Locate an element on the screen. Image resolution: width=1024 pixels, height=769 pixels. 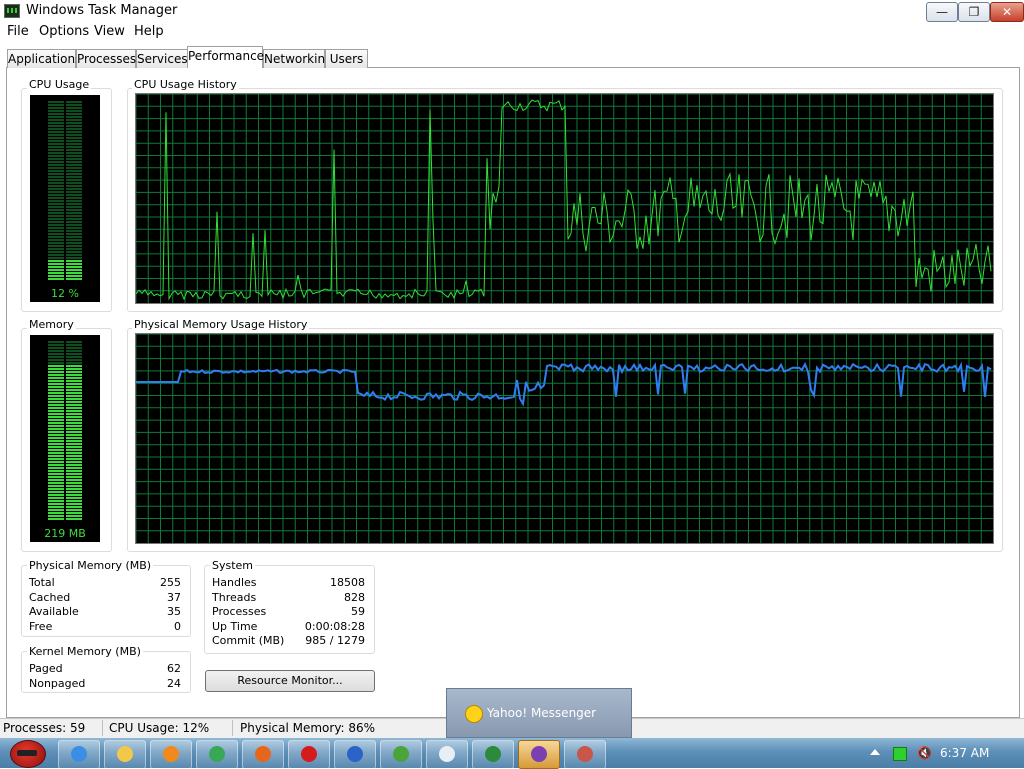
office-icon is located at coordinates (355, 754).